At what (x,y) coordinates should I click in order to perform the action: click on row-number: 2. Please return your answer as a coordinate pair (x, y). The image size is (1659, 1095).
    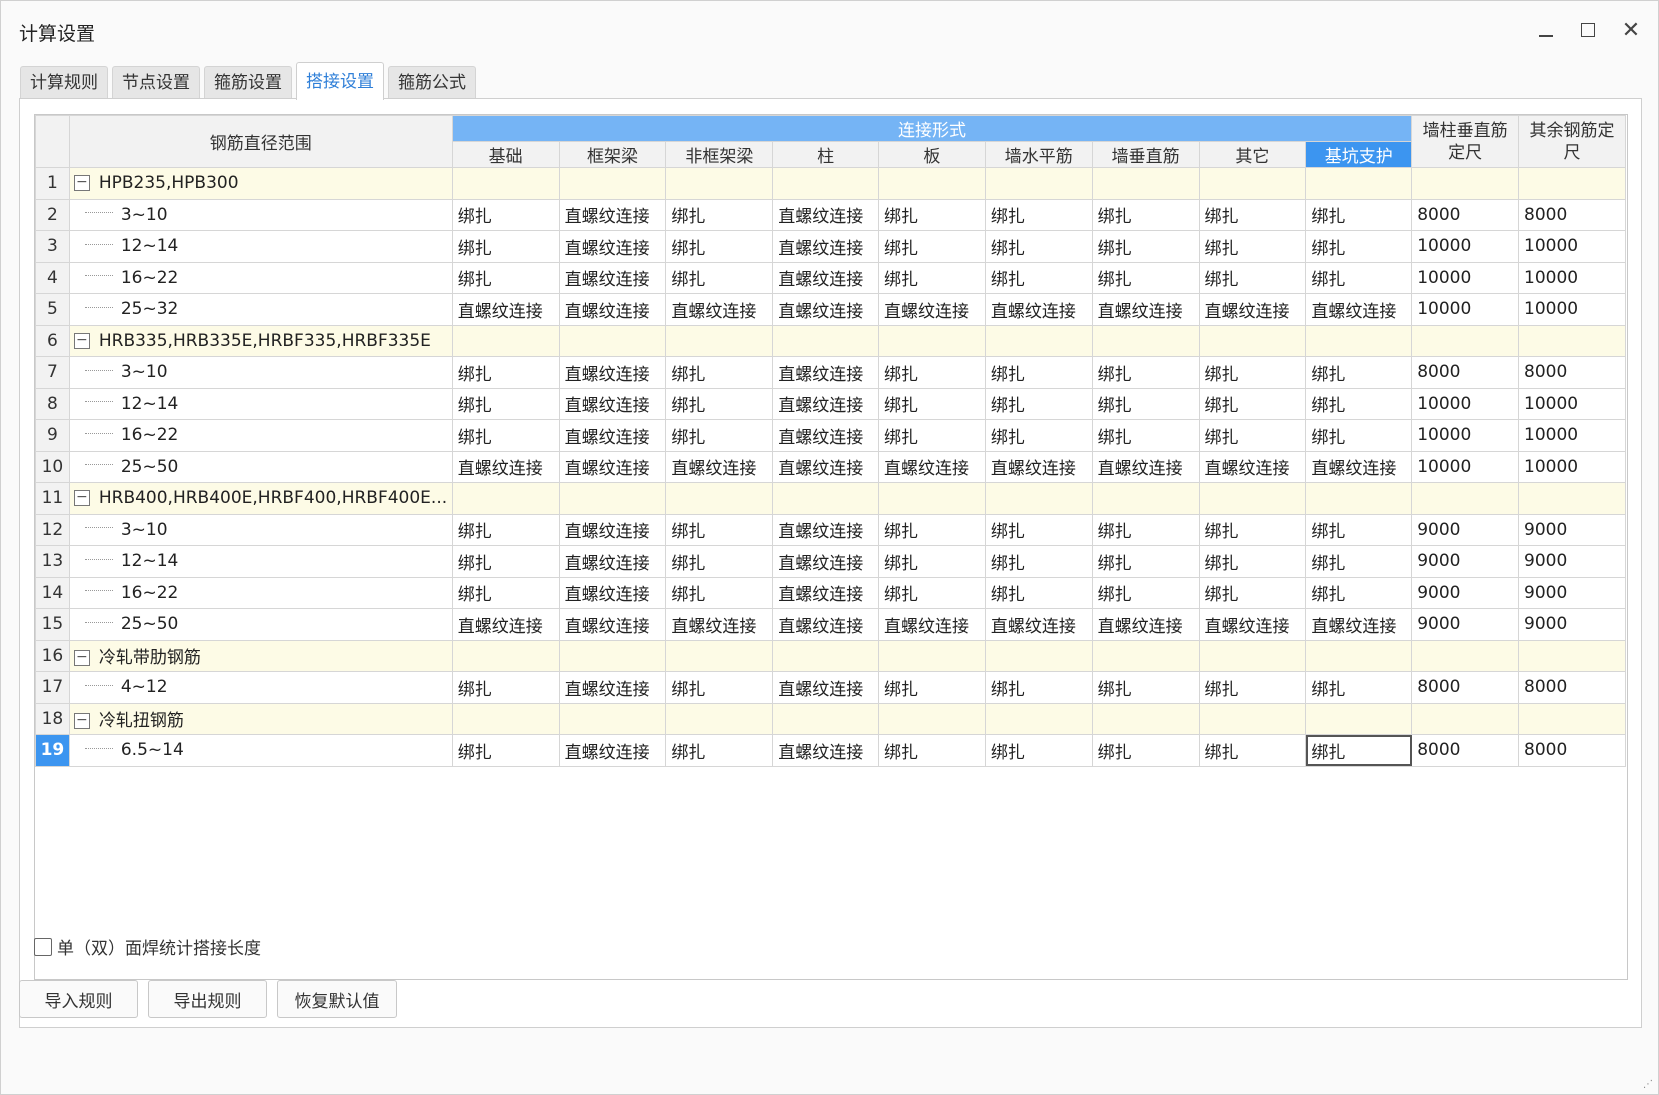
    Looking at the image, I should click on (52, 214).